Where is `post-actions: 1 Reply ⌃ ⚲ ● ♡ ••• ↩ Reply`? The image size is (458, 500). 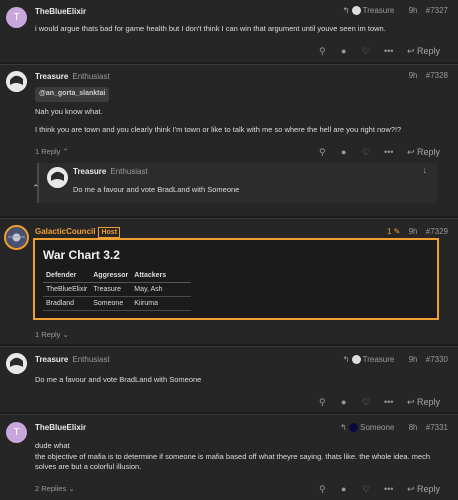 post-actions: 1 Reply ⌃ ⚲ ● ♡ ••• ↩ Reply is located at coordinates (229, 152).